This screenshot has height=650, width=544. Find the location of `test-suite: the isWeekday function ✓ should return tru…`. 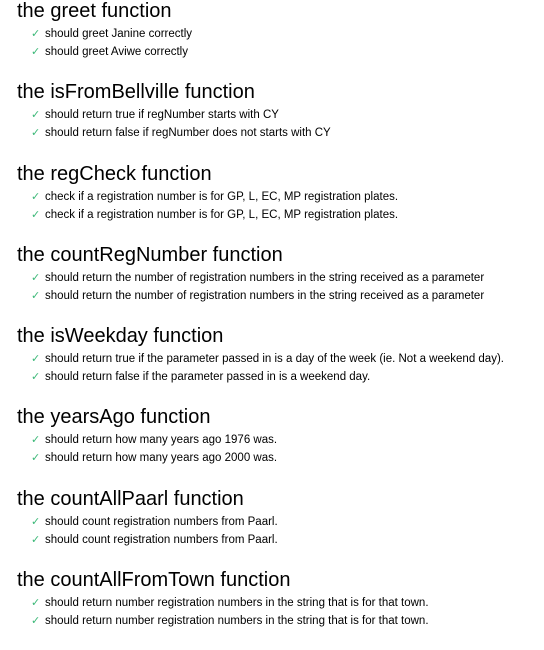

test-suite: the isWeekday function ✓ should return tru… is located at coordinates (280, 365).